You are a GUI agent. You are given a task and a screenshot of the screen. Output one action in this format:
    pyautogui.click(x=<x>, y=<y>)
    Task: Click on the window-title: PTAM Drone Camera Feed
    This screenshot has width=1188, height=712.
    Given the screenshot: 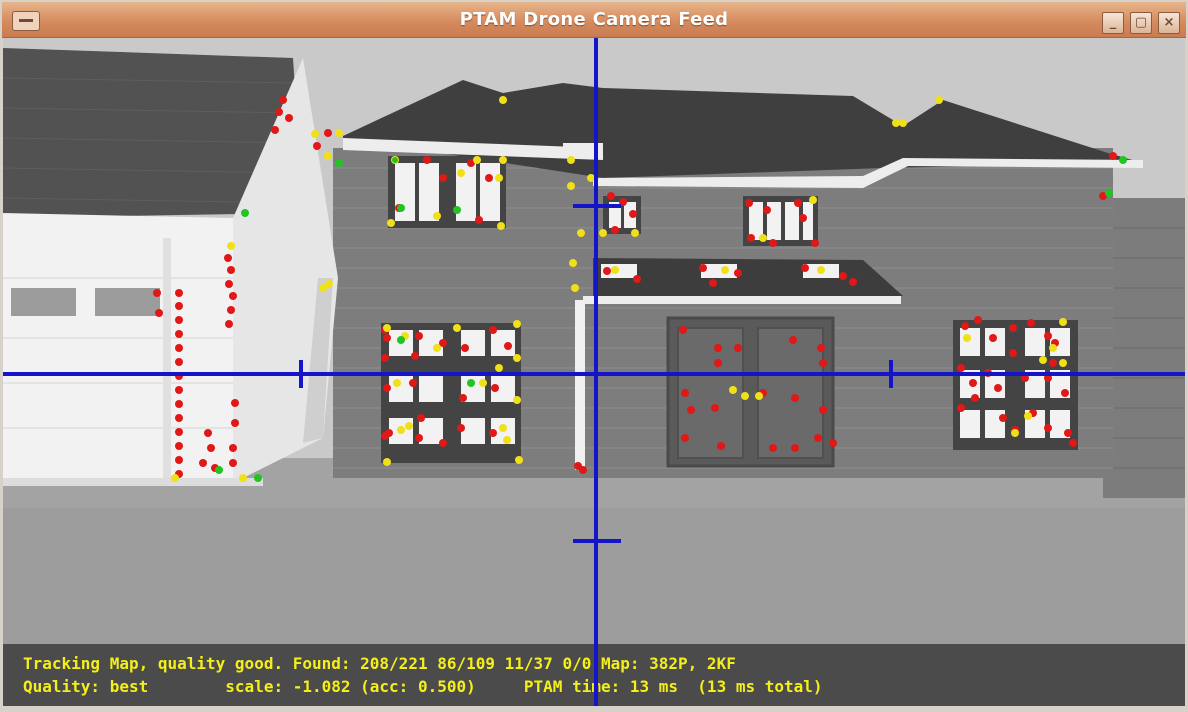 What is the action you would take?
    pyautogui.click(x=594, y=19)
    